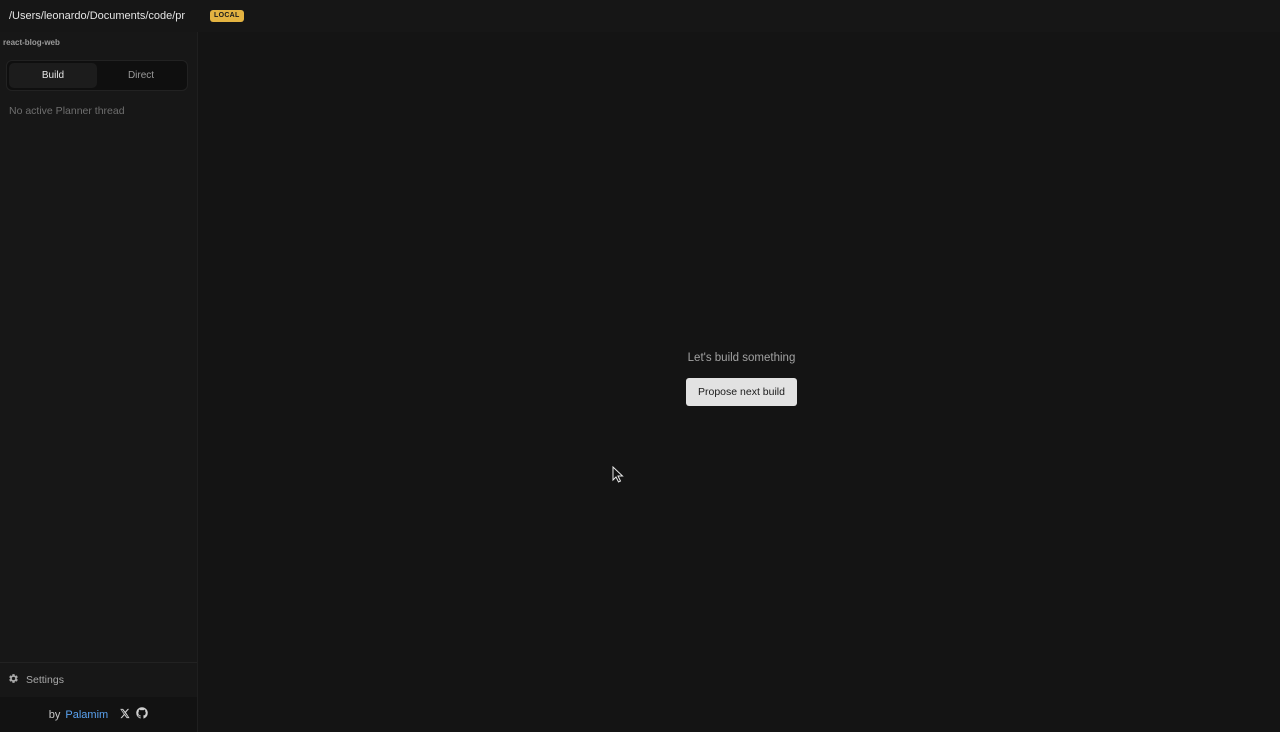 The image size is (1280, 732). I want to click on project-path: /Users/leonardo/Documents/code/project, so click(97, 16).